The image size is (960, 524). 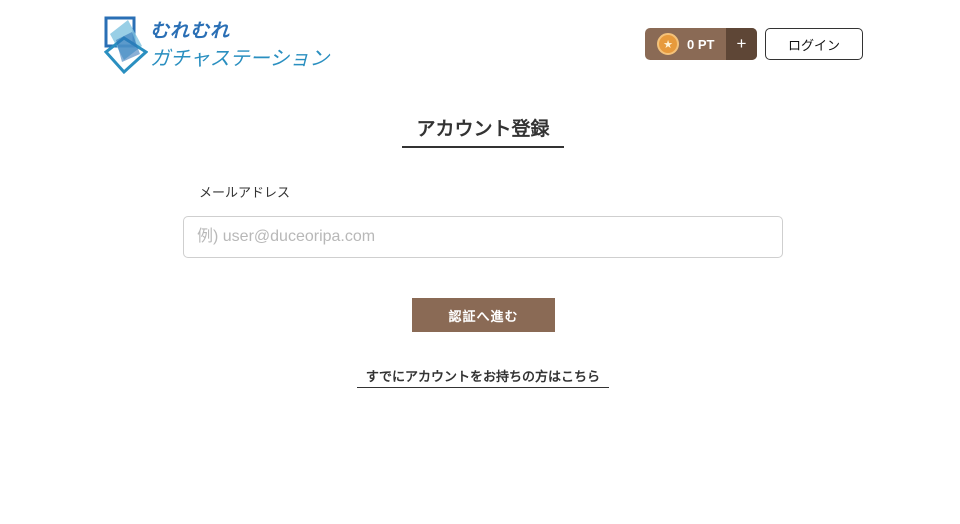 I want to click on points-display: ★ 0 PT, so click(x=685, y=44).